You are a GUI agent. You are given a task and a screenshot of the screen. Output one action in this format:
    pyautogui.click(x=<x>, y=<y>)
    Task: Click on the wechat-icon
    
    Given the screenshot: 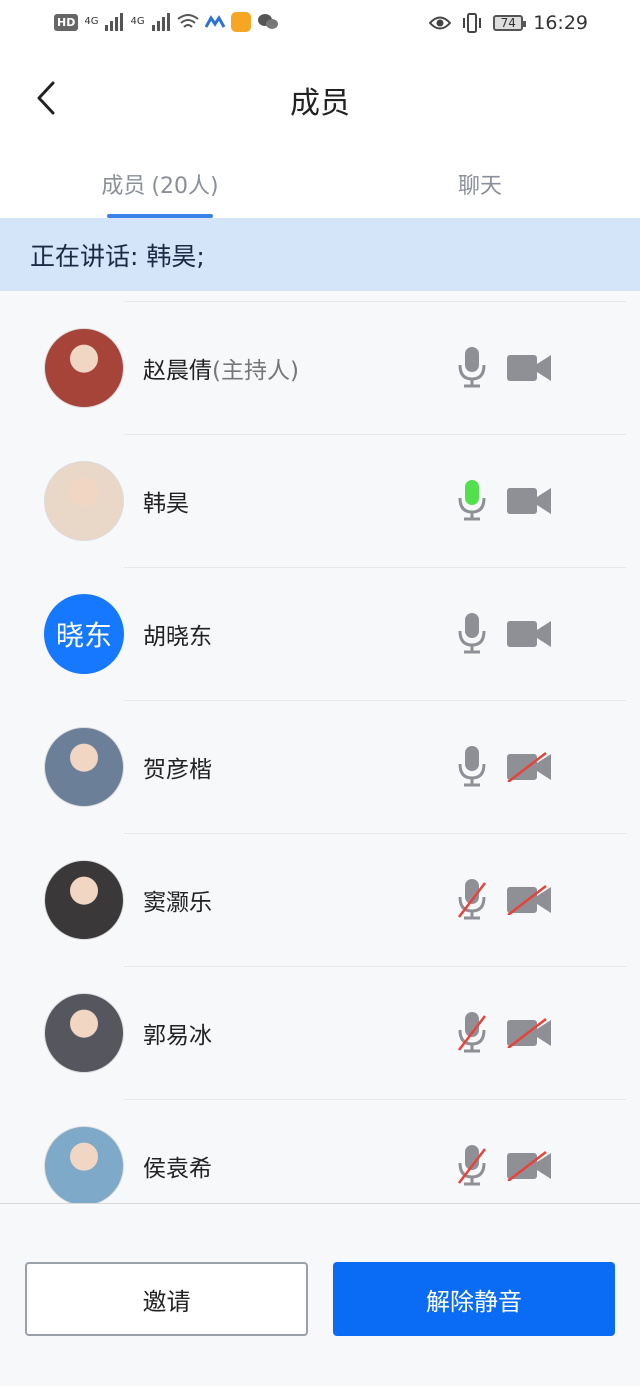 What is the action you would take?
    pyautogui.click(x=267, y=21)
    